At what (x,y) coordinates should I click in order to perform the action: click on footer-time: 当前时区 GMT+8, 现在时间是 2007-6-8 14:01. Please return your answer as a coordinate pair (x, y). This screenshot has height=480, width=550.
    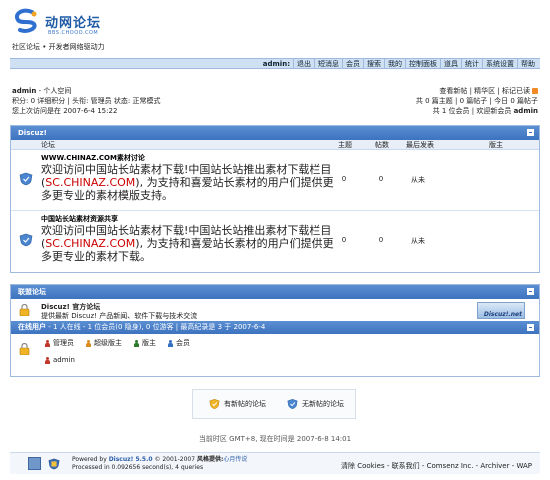
    Looking at the image, I should click on (275, 439).